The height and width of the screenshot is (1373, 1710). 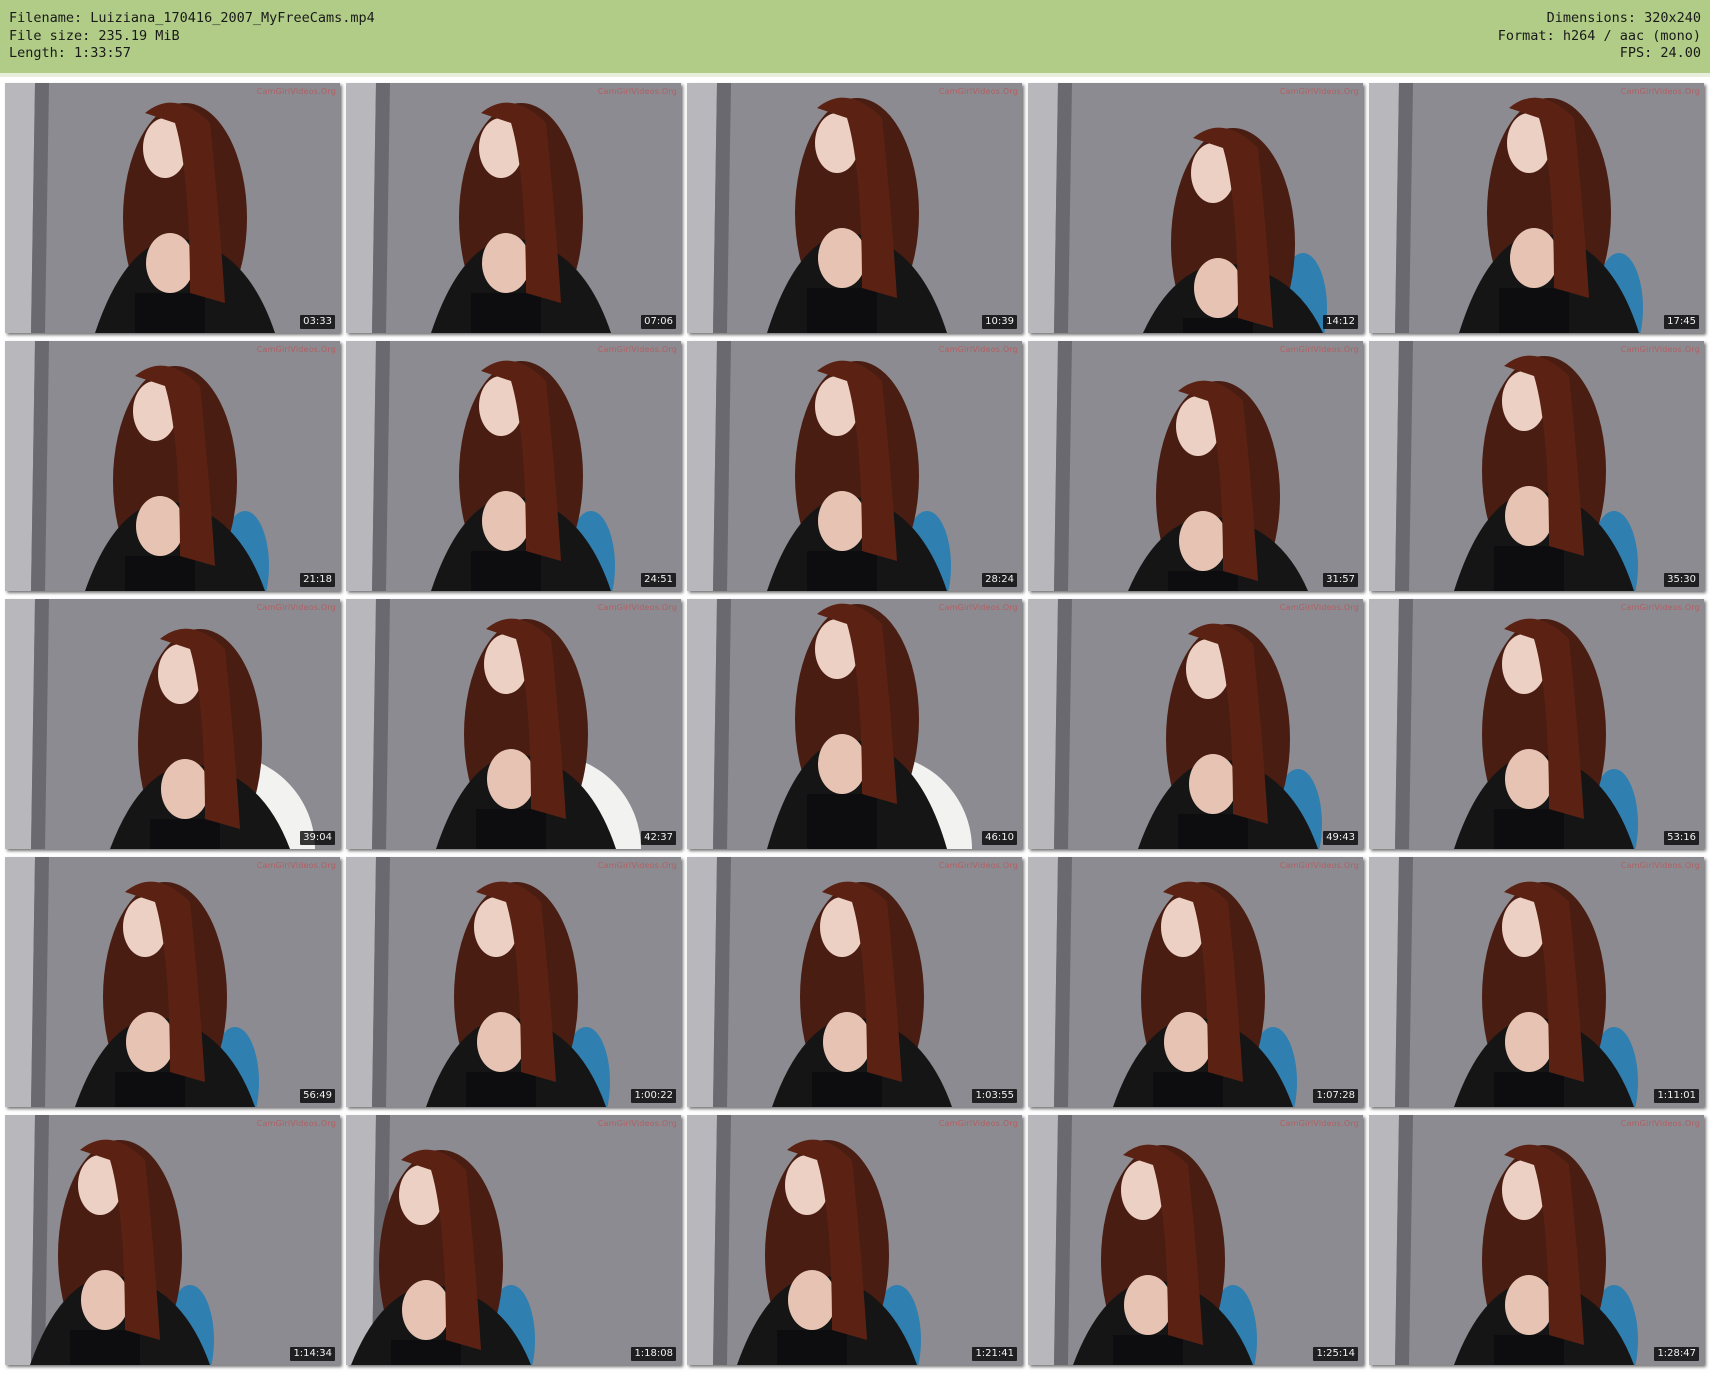 I want to click on video-thumbnail: CamGirlVideos.Org 56:49, so click(x=172, y=982).